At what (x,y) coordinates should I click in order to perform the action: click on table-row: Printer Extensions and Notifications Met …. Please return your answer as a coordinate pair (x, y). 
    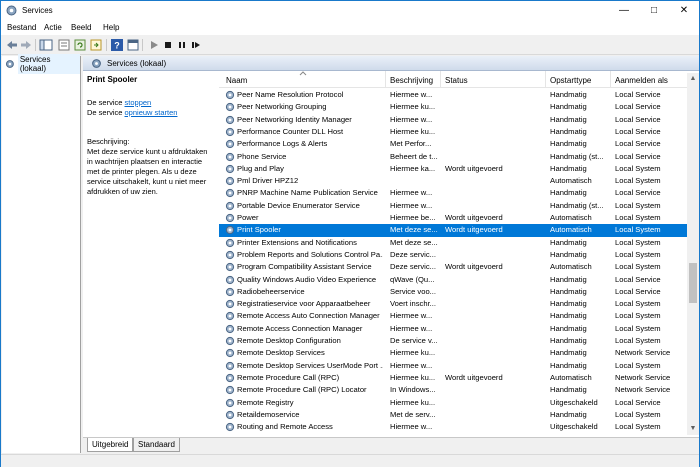
    Looking at the image, I should click on (454, 243).